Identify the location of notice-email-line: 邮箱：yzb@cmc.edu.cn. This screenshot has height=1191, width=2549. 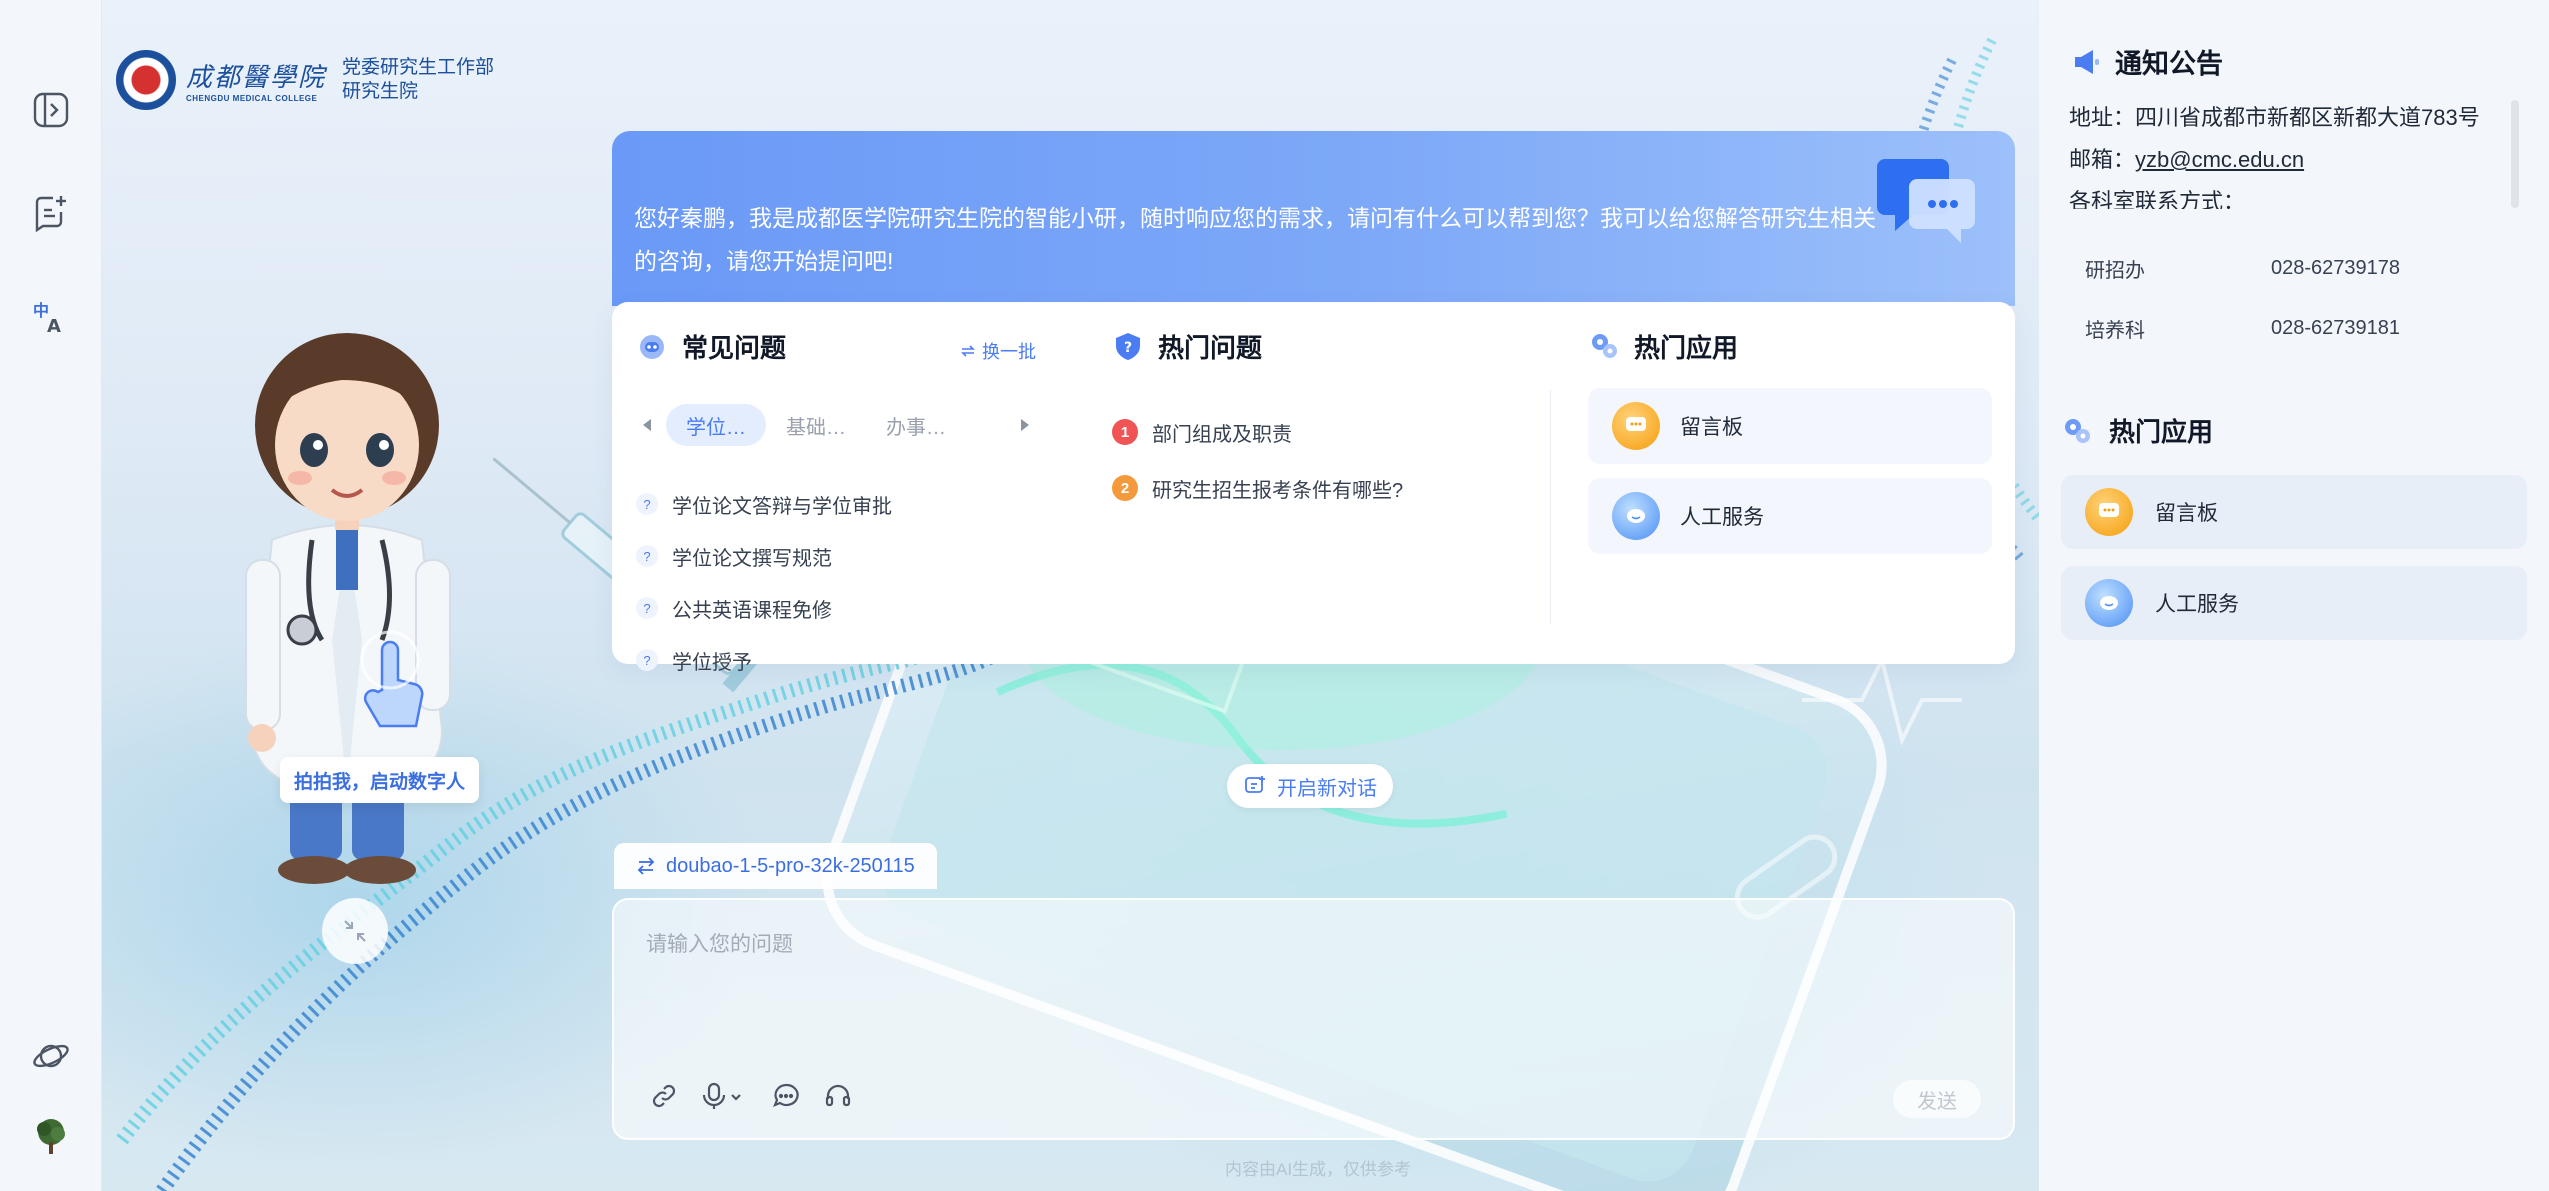
(2304, 160).